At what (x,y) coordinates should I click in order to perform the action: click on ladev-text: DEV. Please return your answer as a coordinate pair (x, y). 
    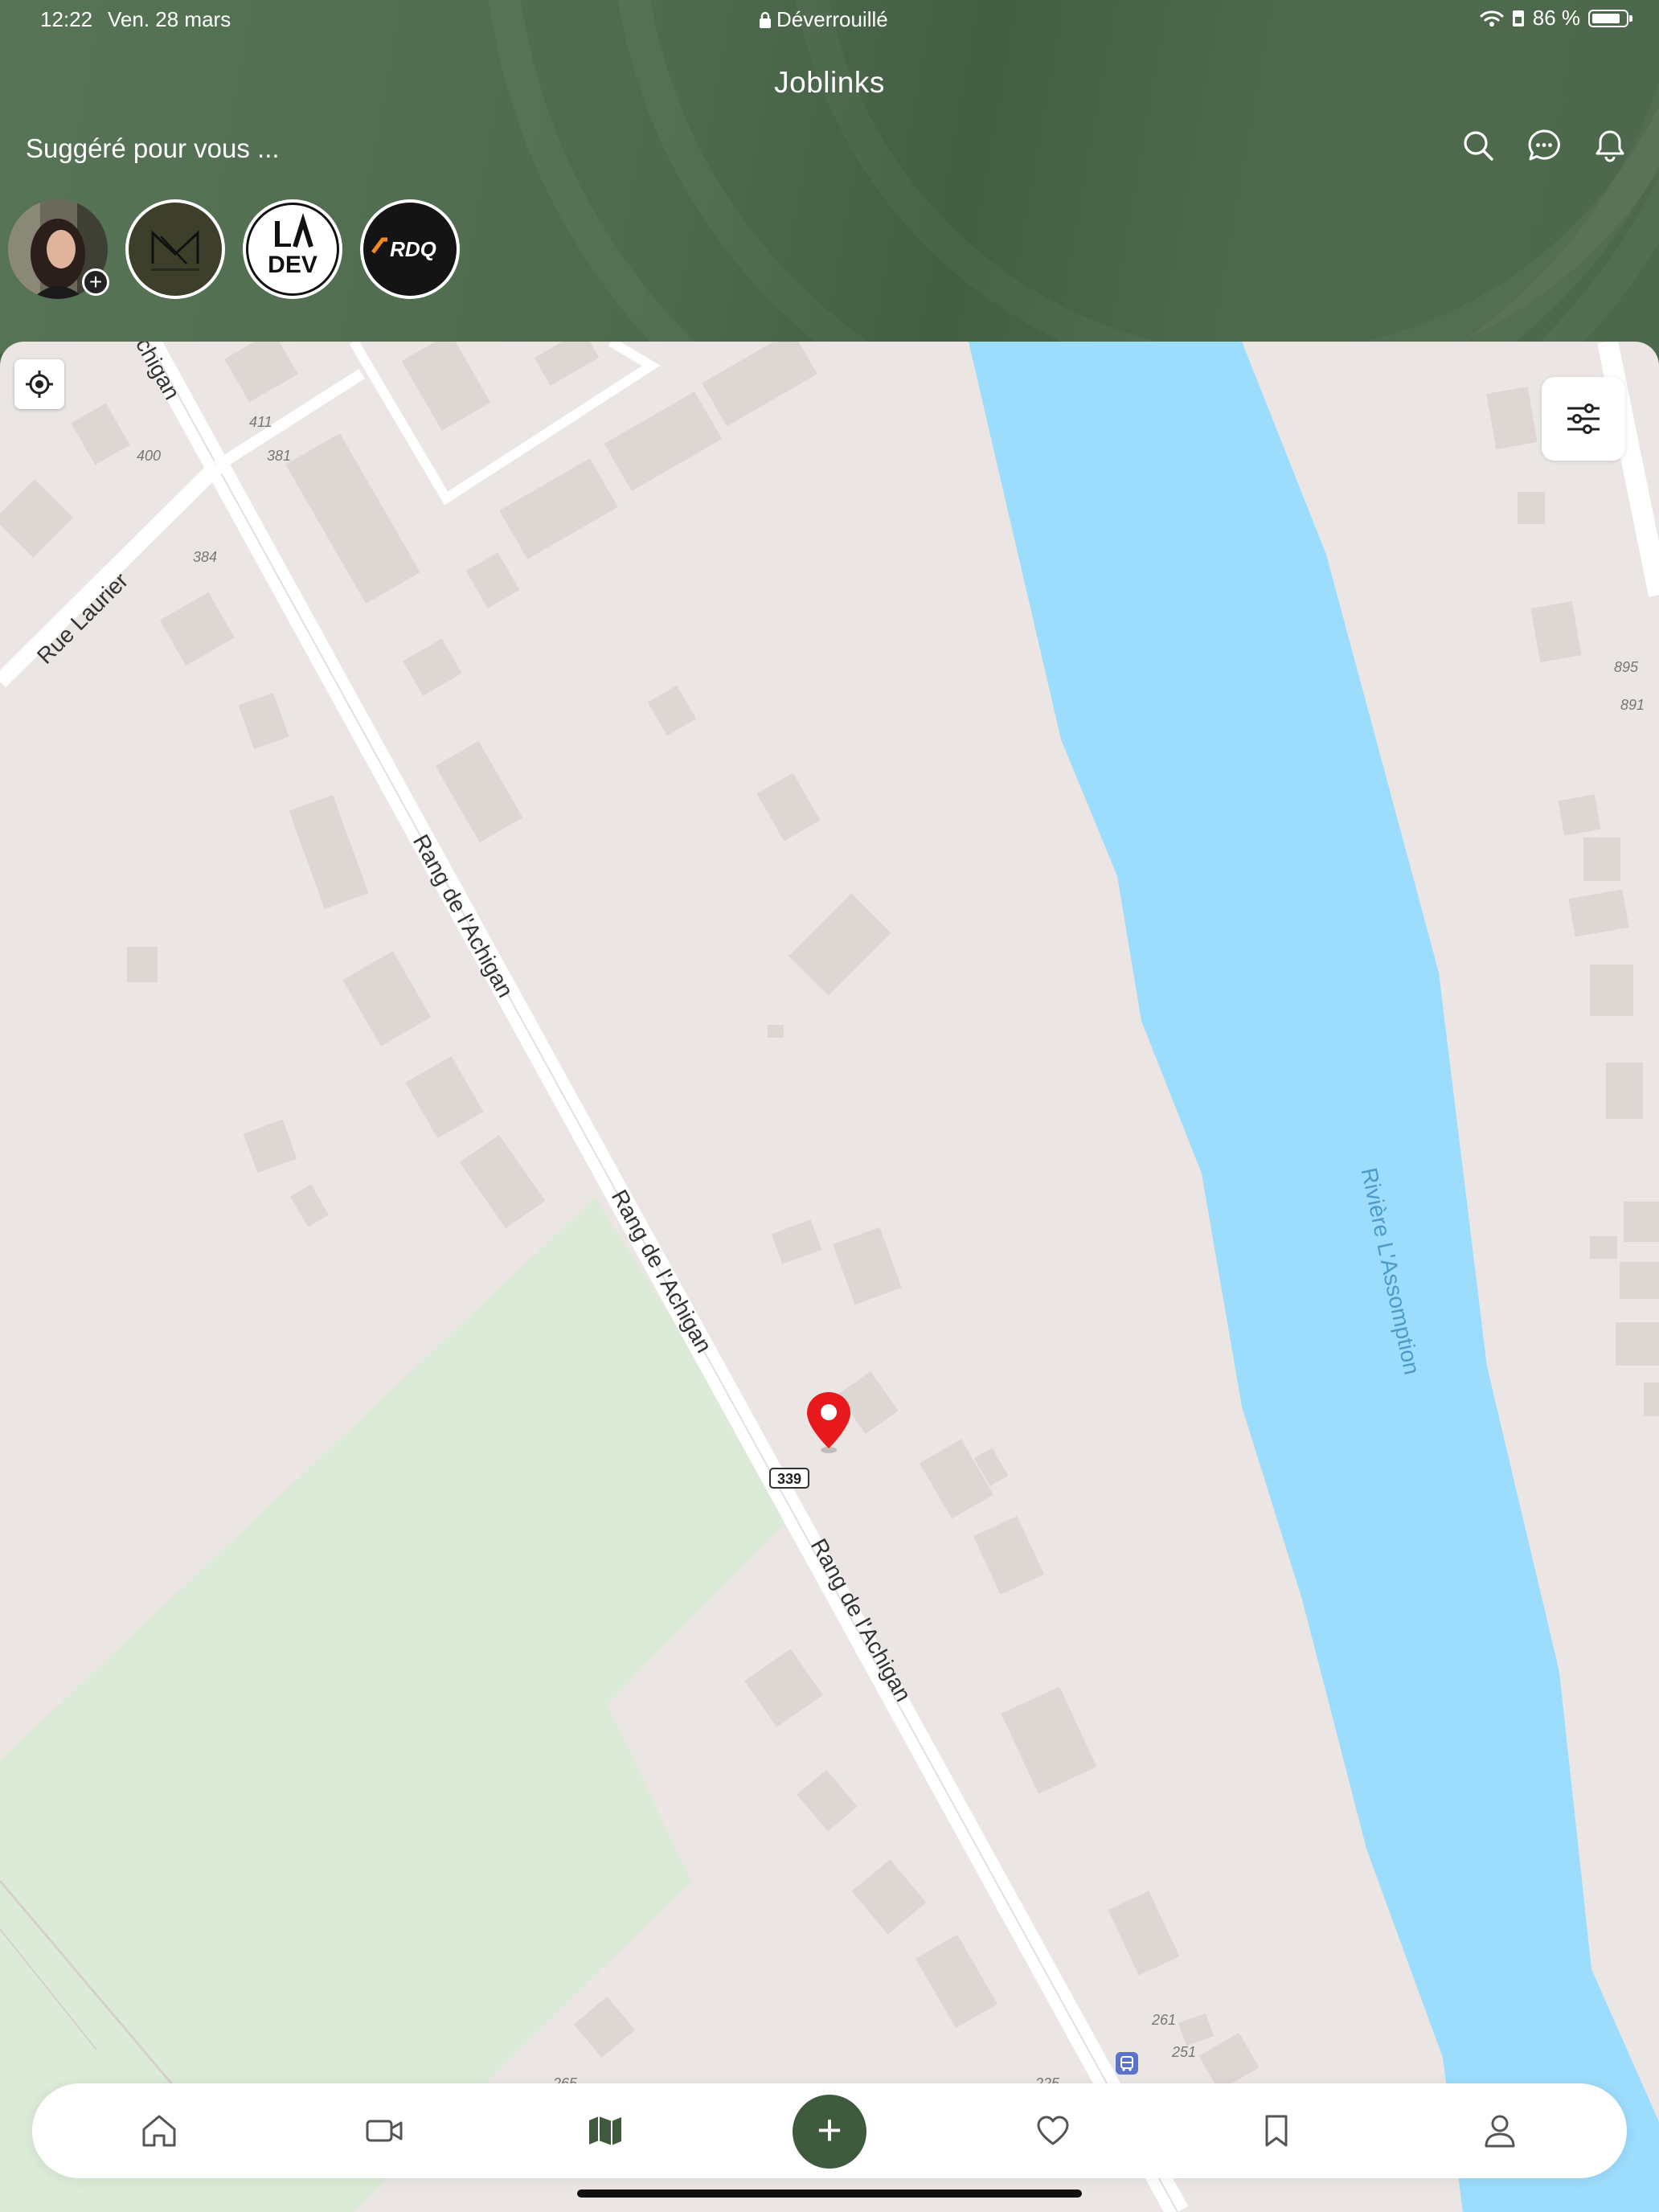
    Looking at the image, I should click on (292, 265).